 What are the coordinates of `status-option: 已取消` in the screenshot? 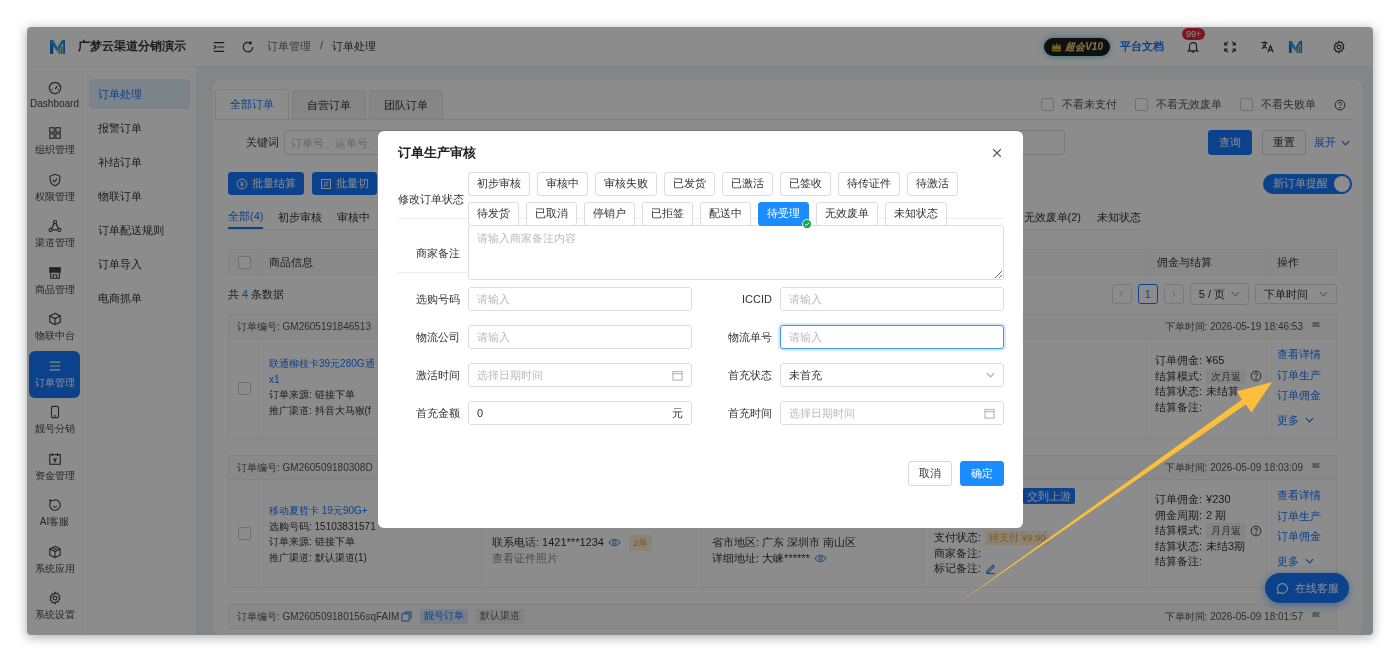 It's located at (551, 213).